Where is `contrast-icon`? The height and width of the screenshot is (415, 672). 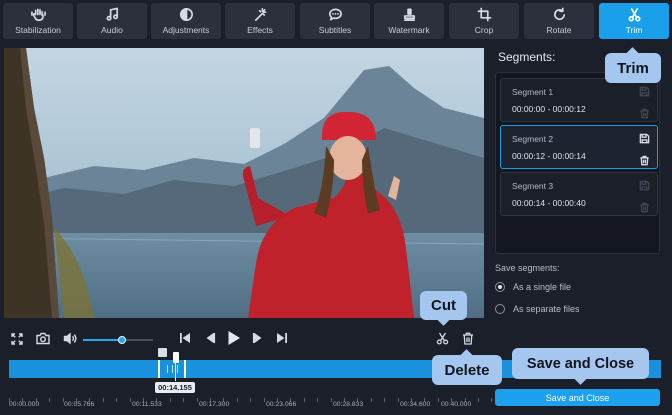 contrast-icon is located at coordinates (186, 14).